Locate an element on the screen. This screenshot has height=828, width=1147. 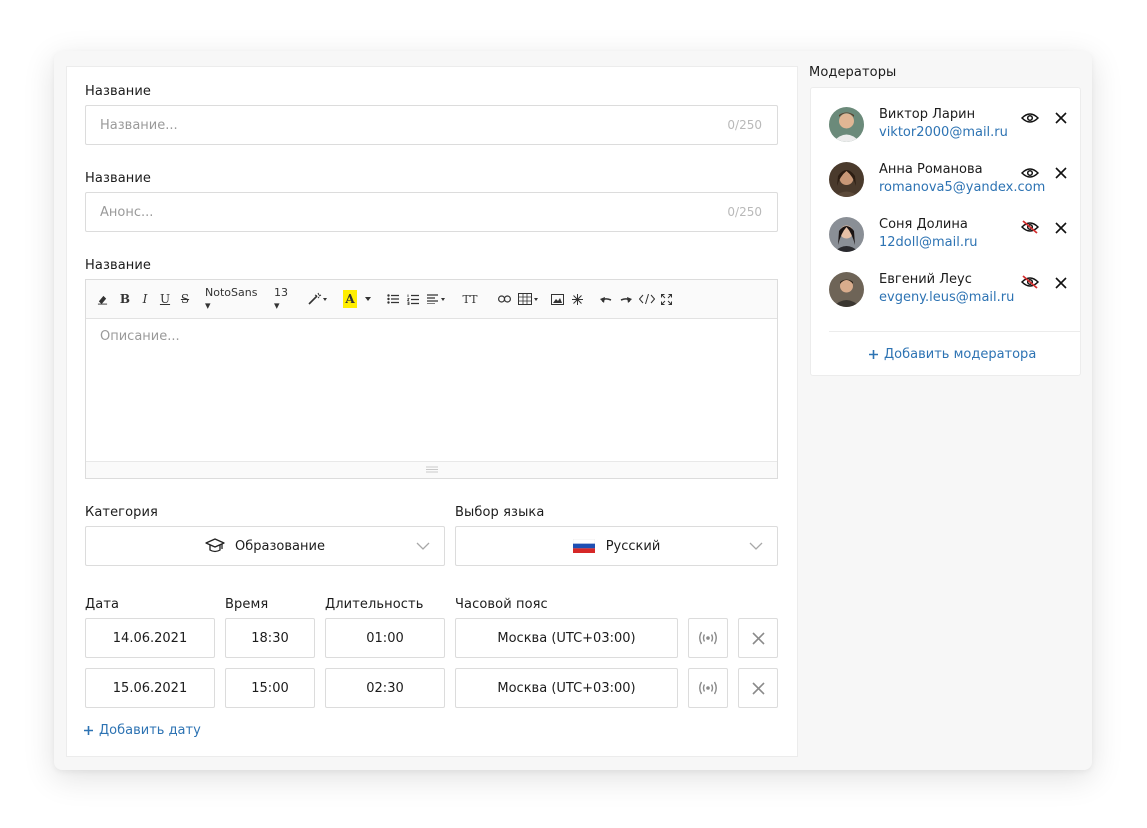
undo-icon is located at coordinates (606, 299).